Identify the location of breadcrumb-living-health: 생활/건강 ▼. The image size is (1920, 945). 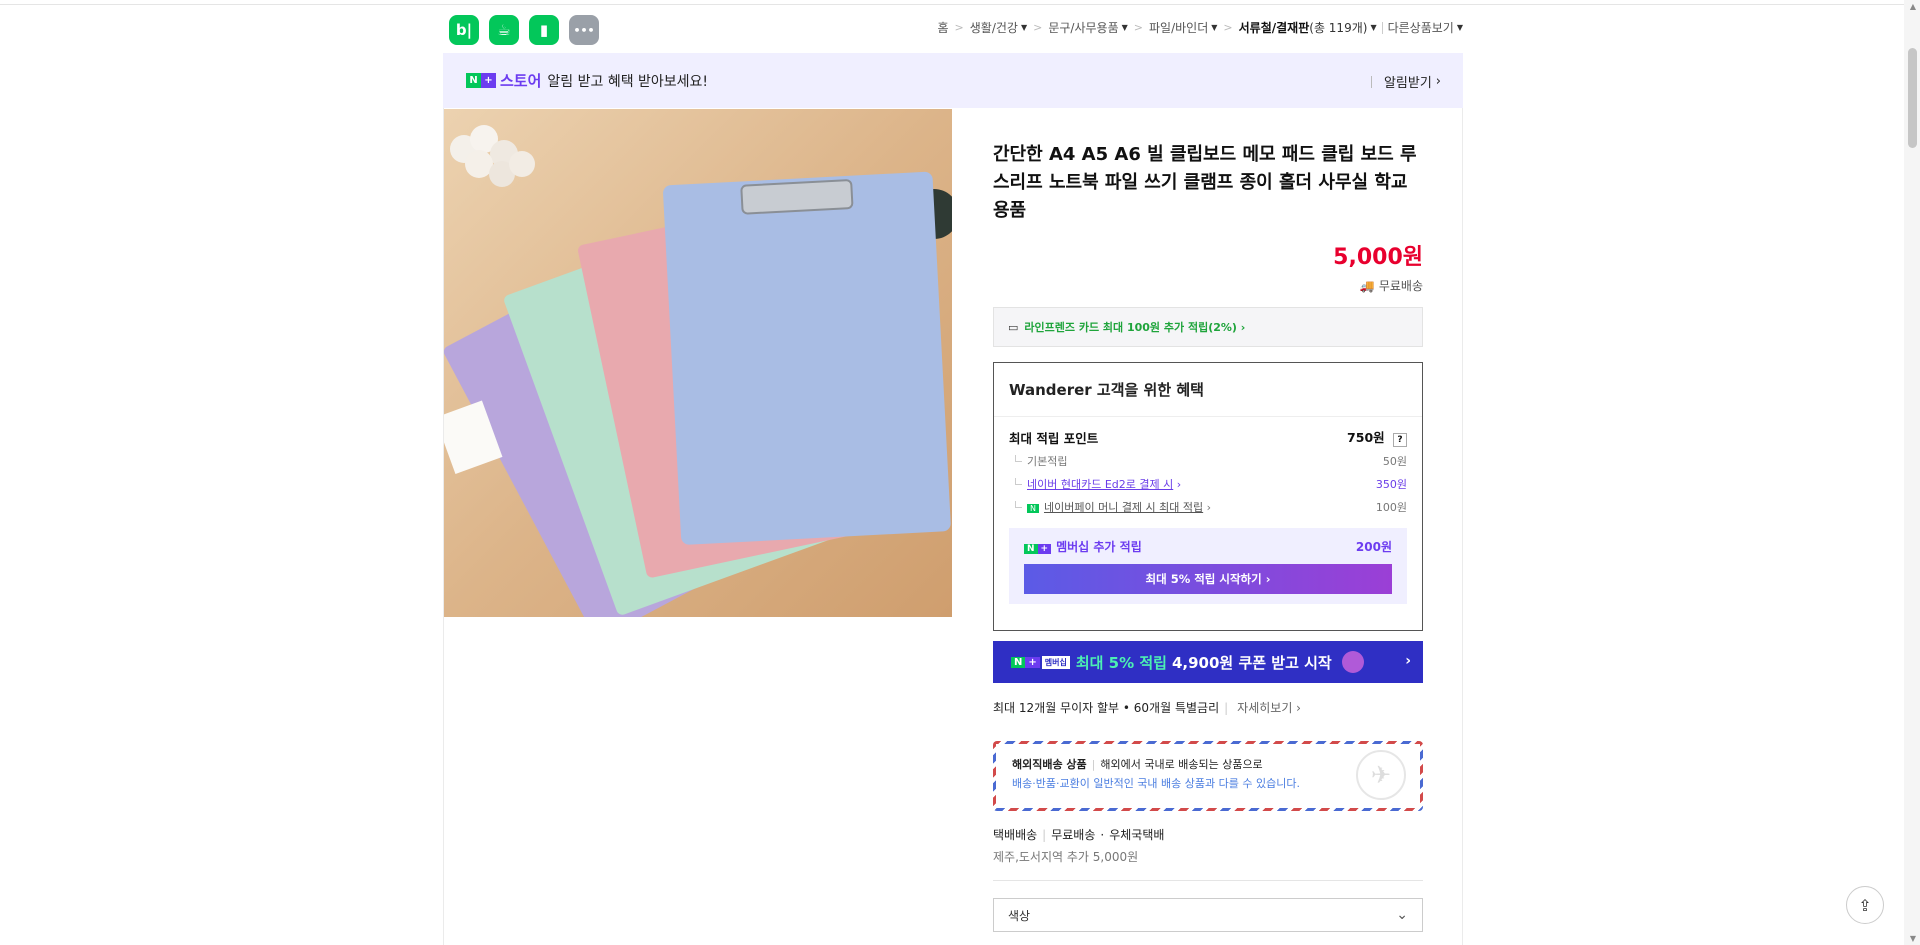
(998, 27).